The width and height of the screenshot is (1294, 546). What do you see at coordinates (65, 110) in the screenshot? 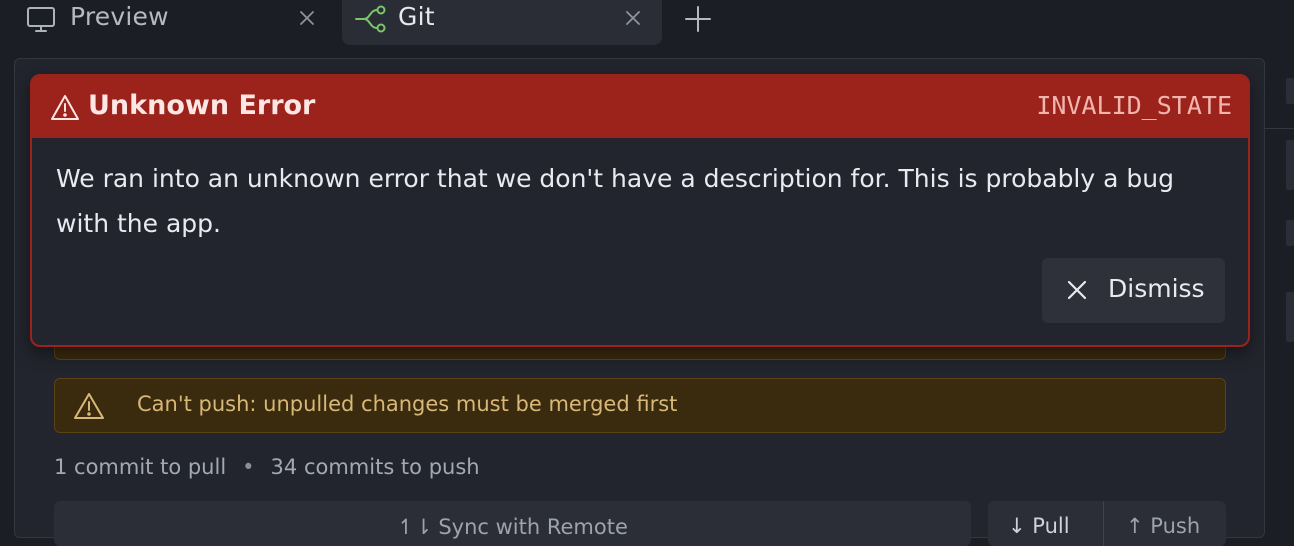
I see `alert-triangle-icon` at bounding box center [65, 110].